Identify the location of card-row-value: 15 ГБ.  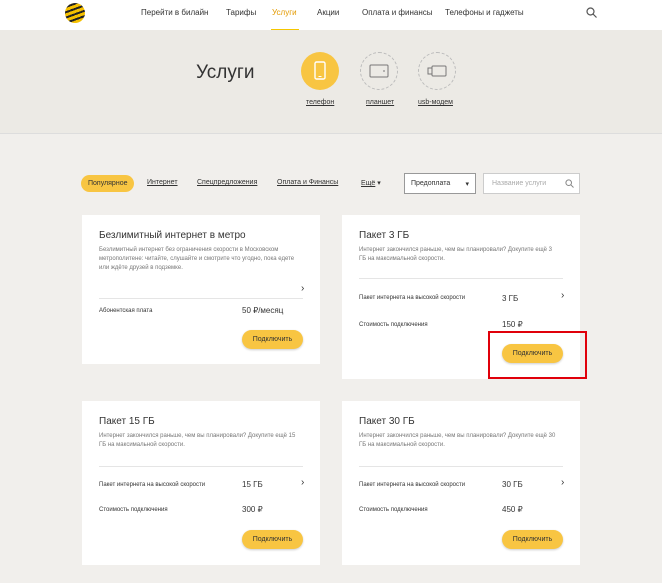
(252, 484).